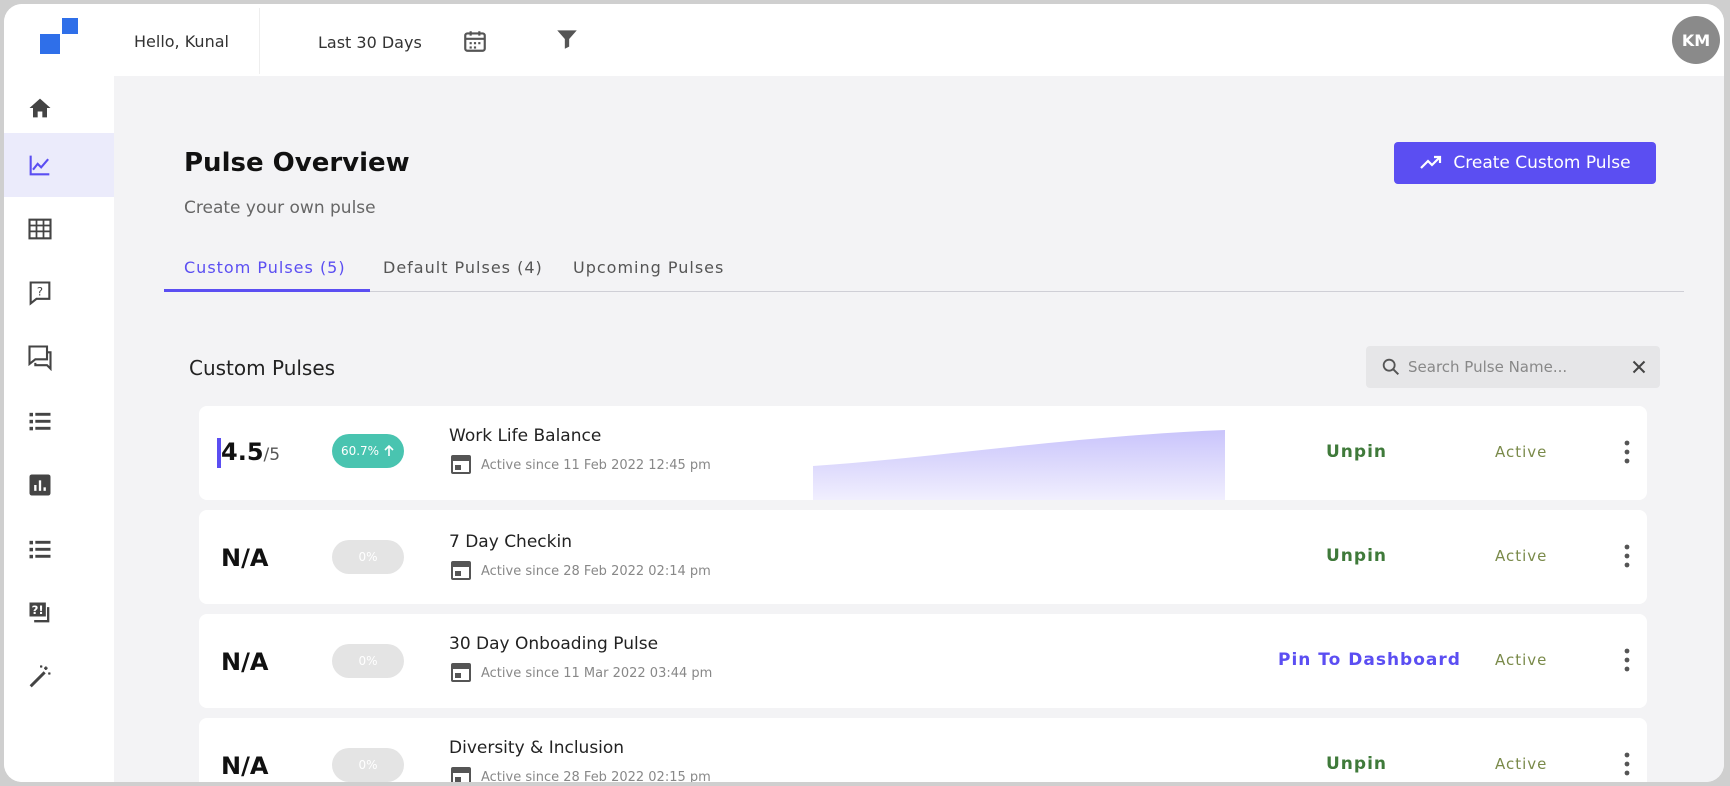  Describe the element at coordinates (463, 267) in the screenshot. I see `tab-default-pulses: Default Pulses (4)` at that location.